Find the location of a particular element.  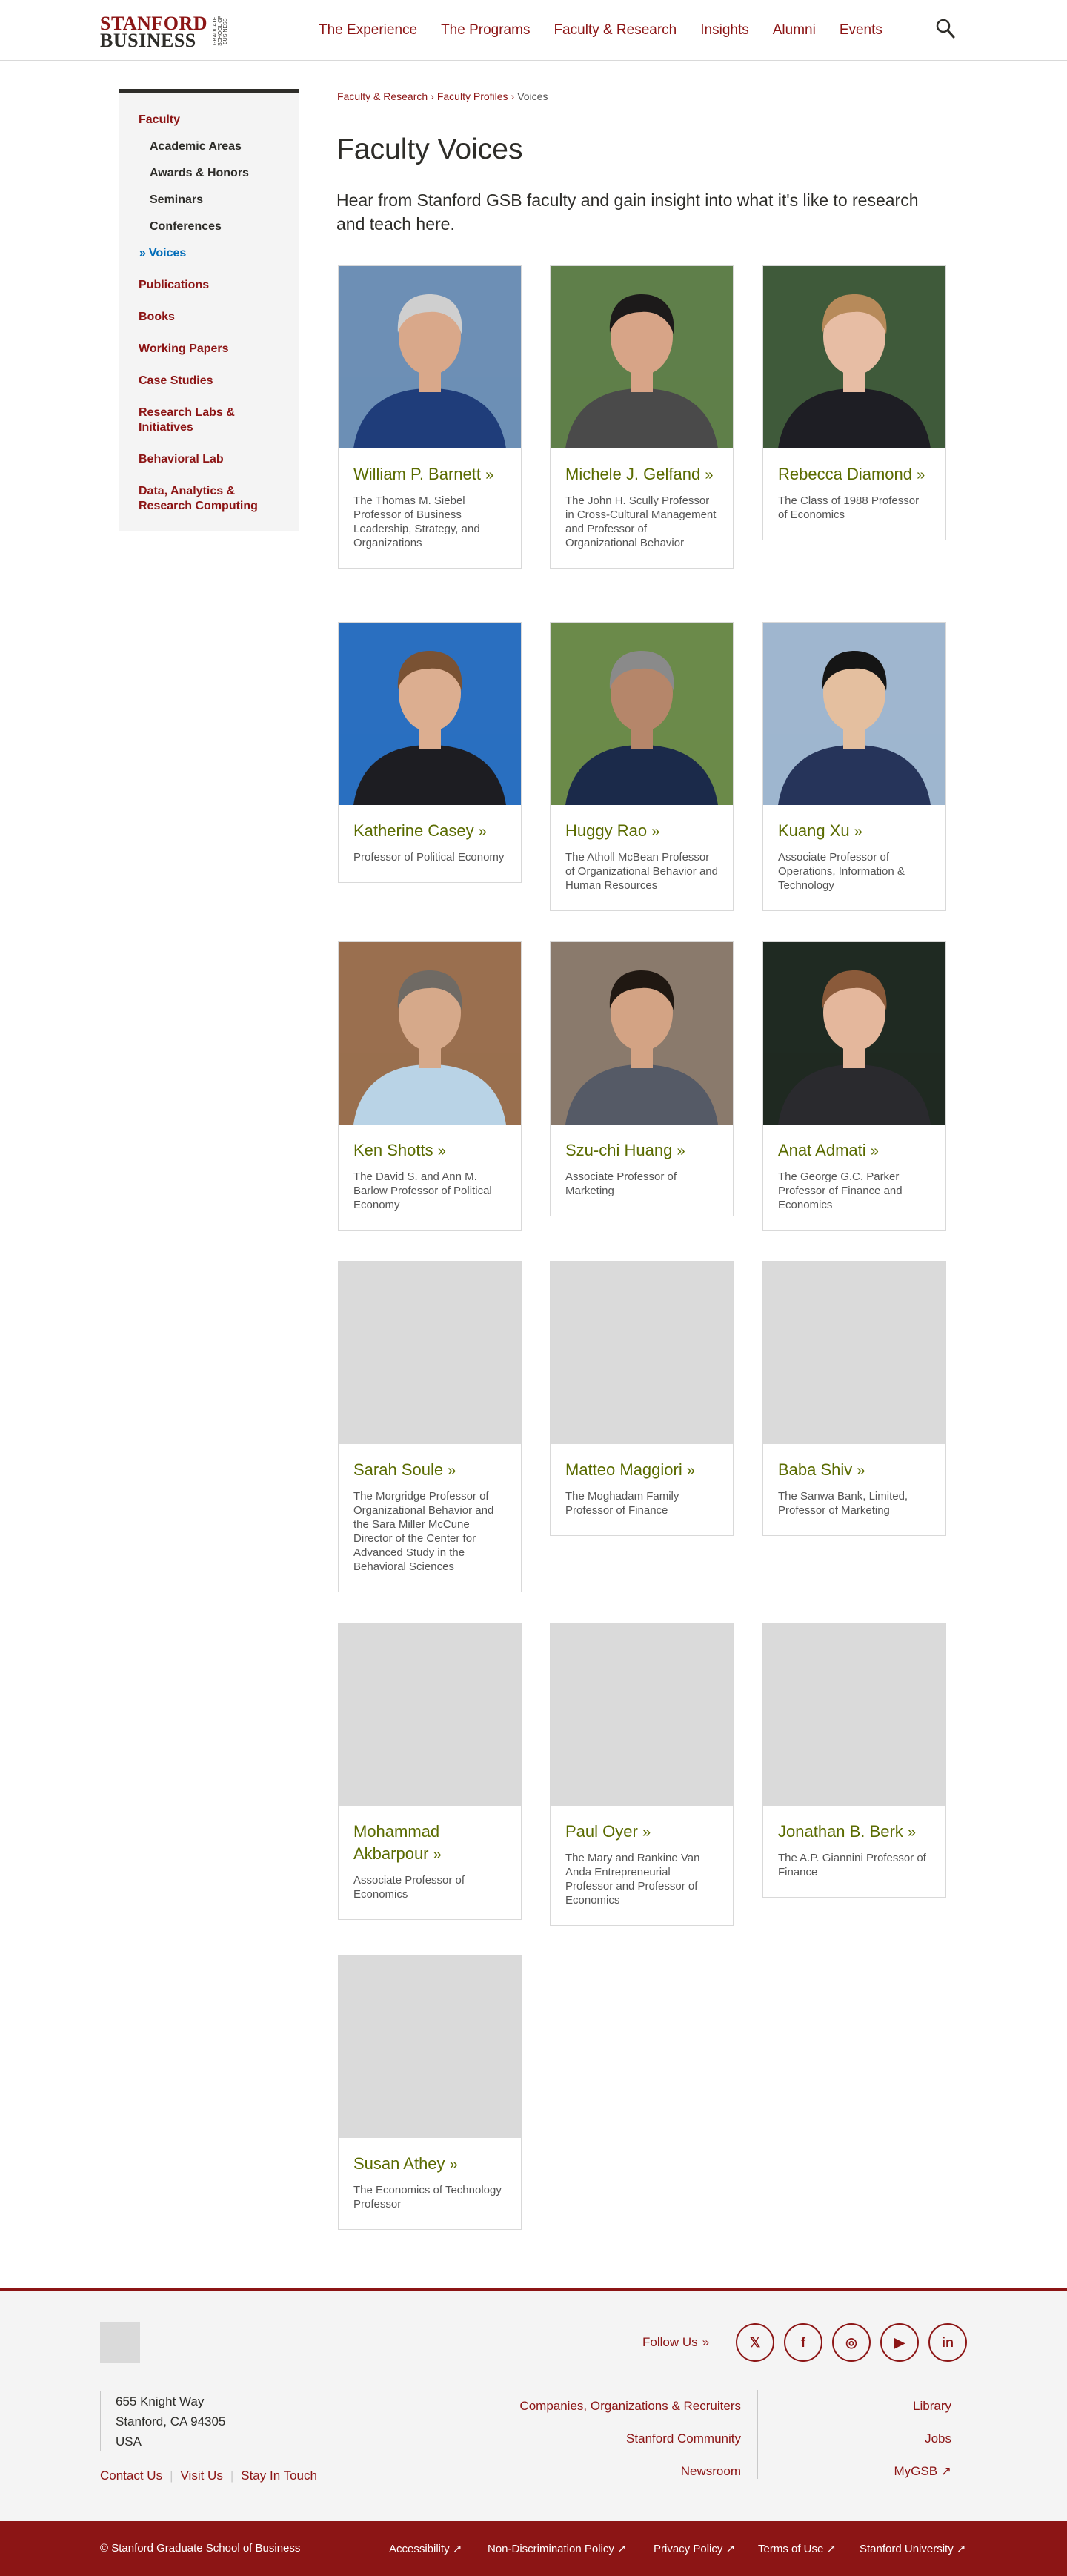

nav-events: Events is located at coordinates (861, 30).